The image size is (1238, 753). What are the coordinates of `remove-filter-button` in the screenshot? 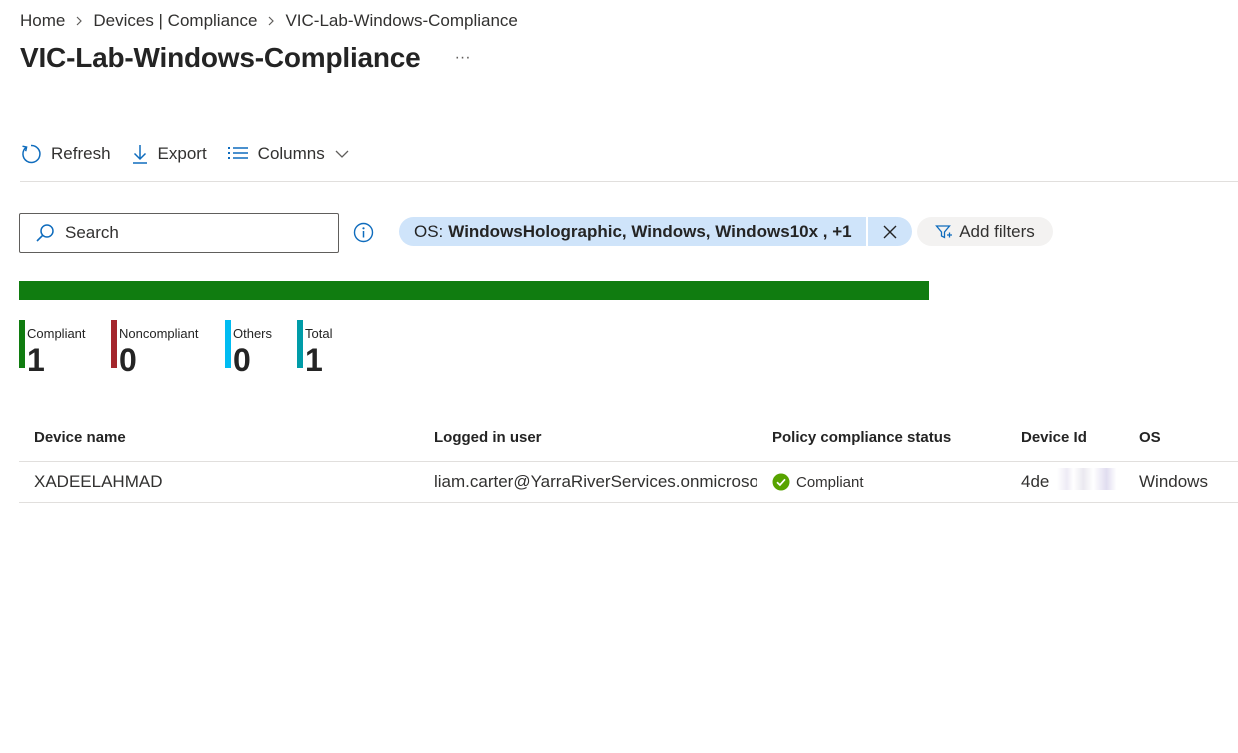 It's located at (888, 231).